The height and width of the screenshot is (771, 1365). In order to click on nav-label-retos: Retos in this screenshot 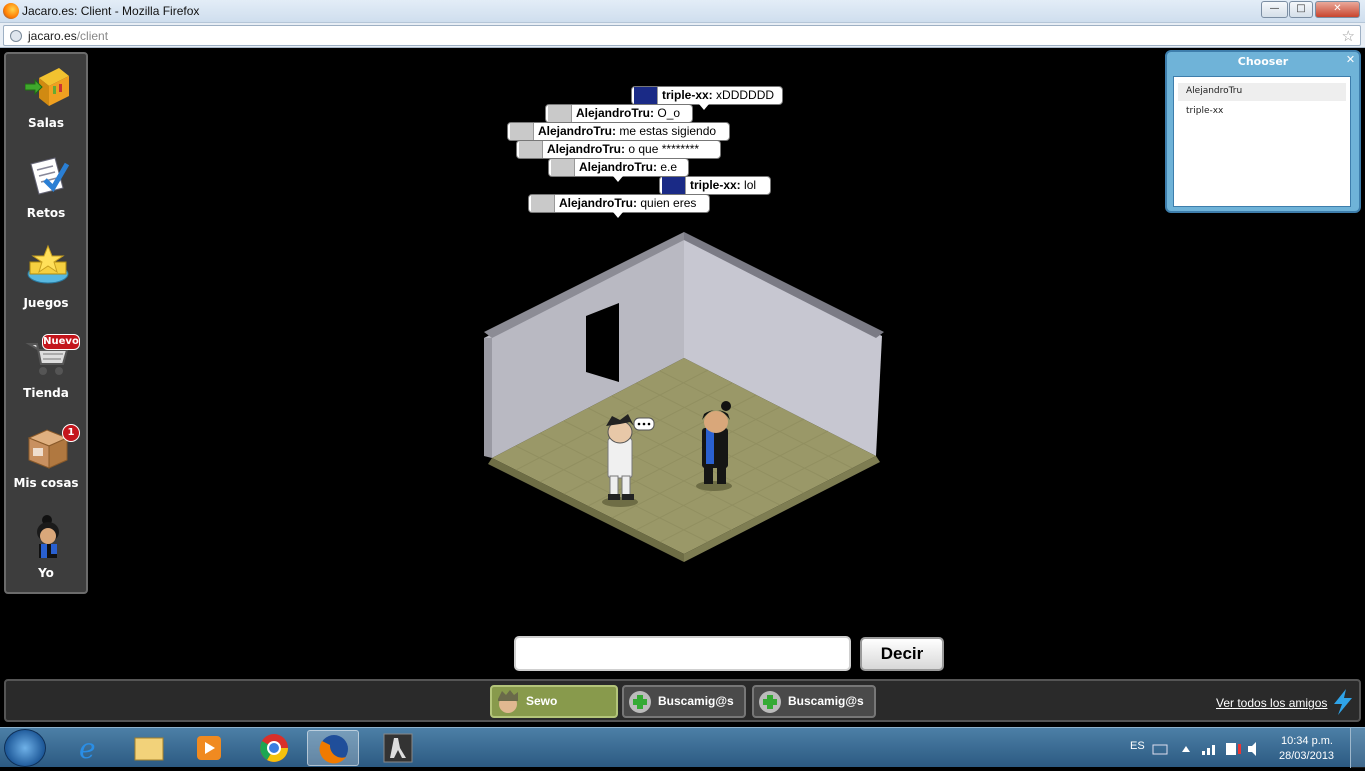, I will do `click(46, 213)`.